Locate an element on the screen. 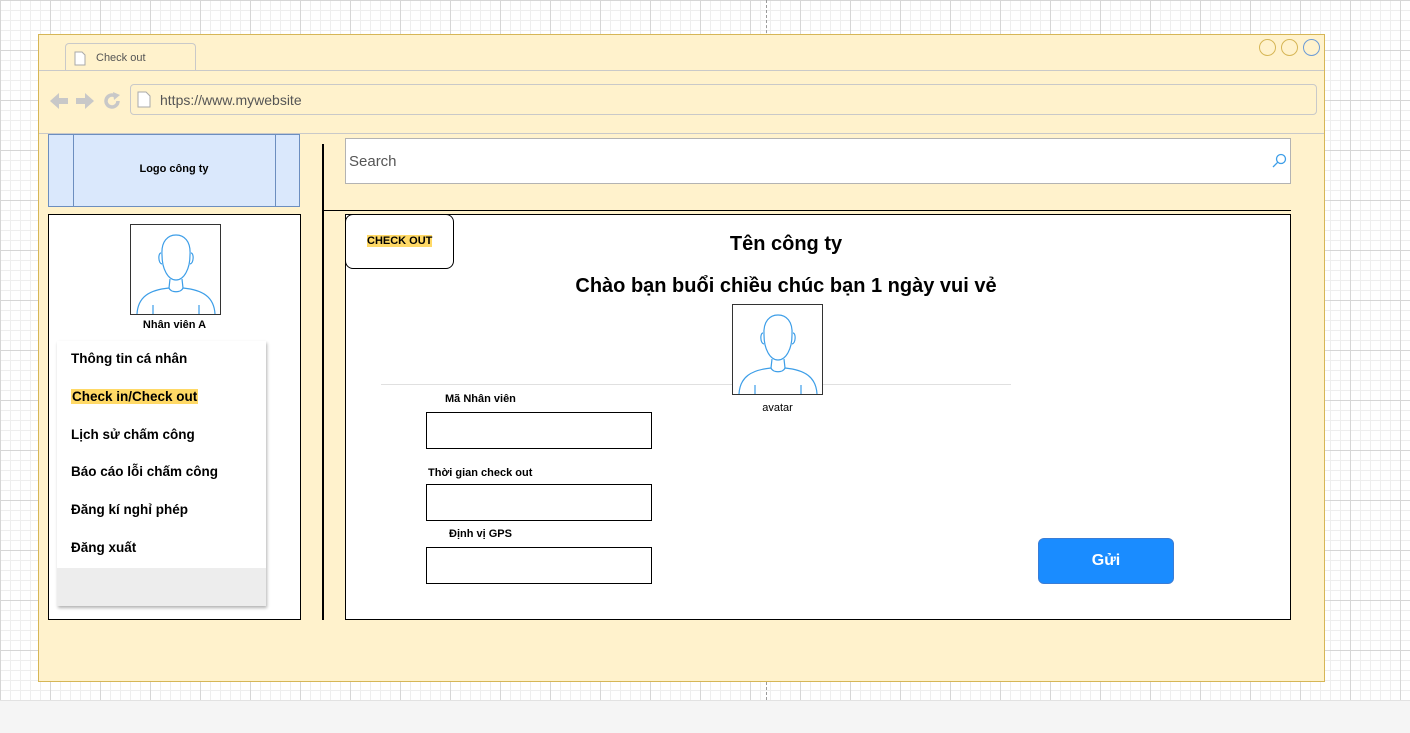  canvas-bottom-bar is located at coordinates (705, 716).